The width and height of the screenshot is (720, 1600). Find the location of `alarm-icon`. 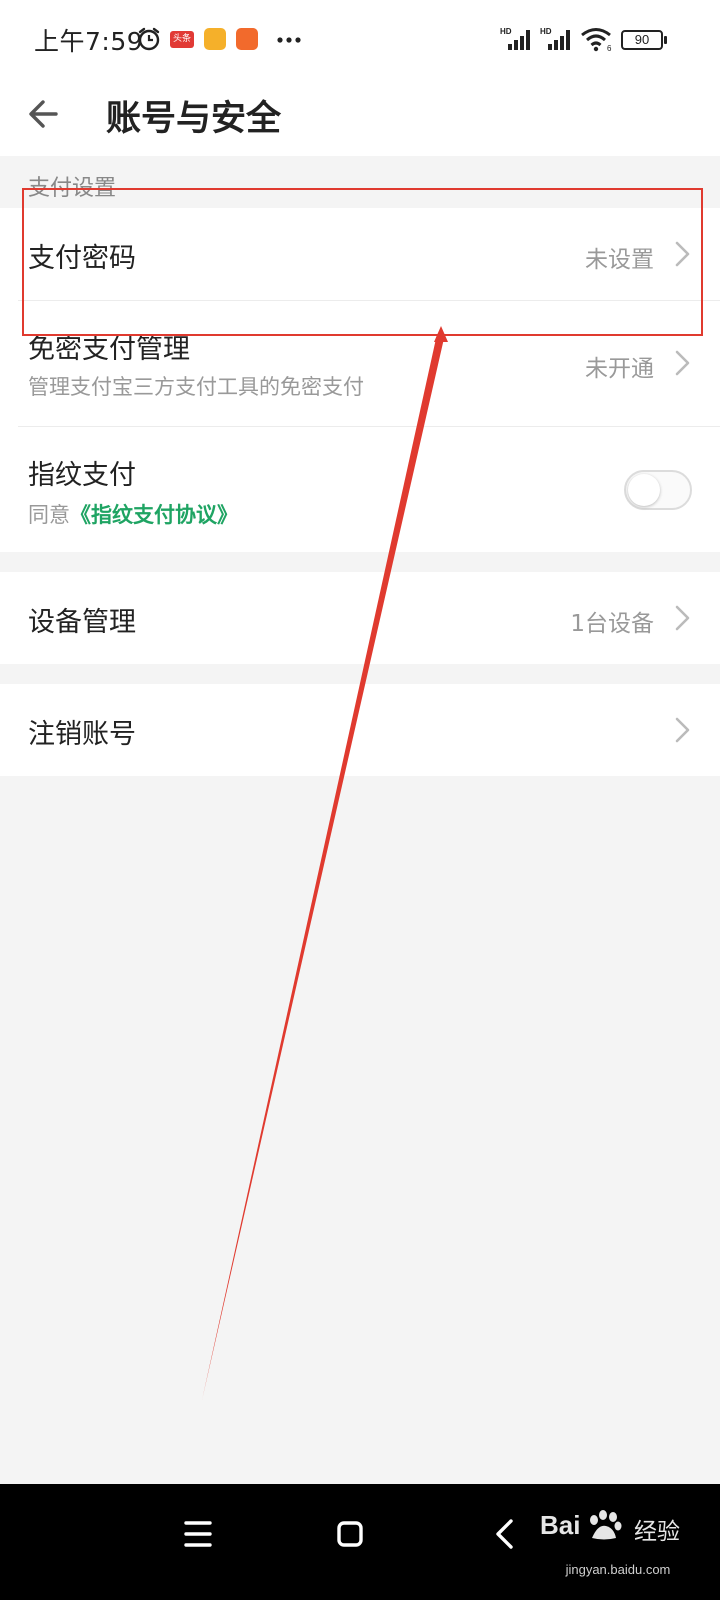

alarm-icon is located at coordinates (149, 39).